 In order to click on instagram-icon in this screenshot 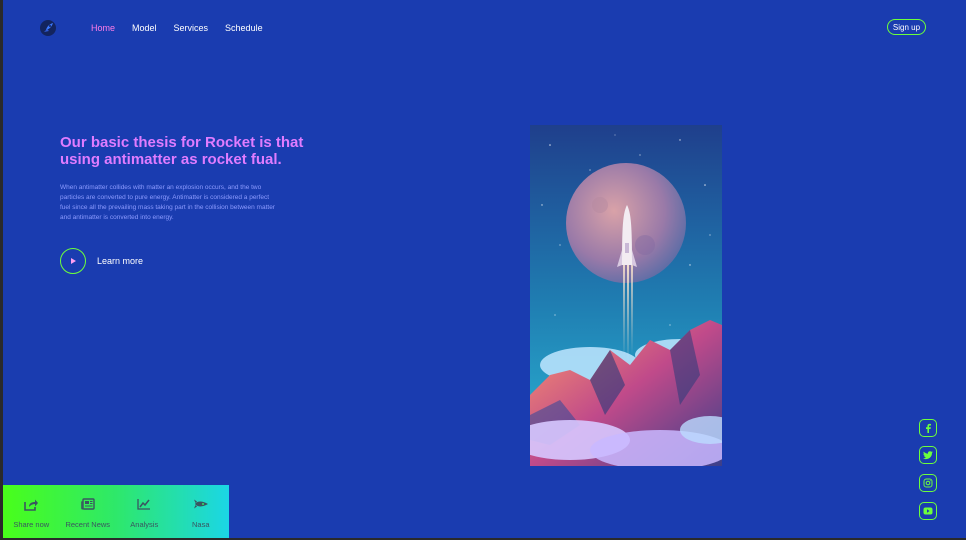, I will do `click(928, 483)`.